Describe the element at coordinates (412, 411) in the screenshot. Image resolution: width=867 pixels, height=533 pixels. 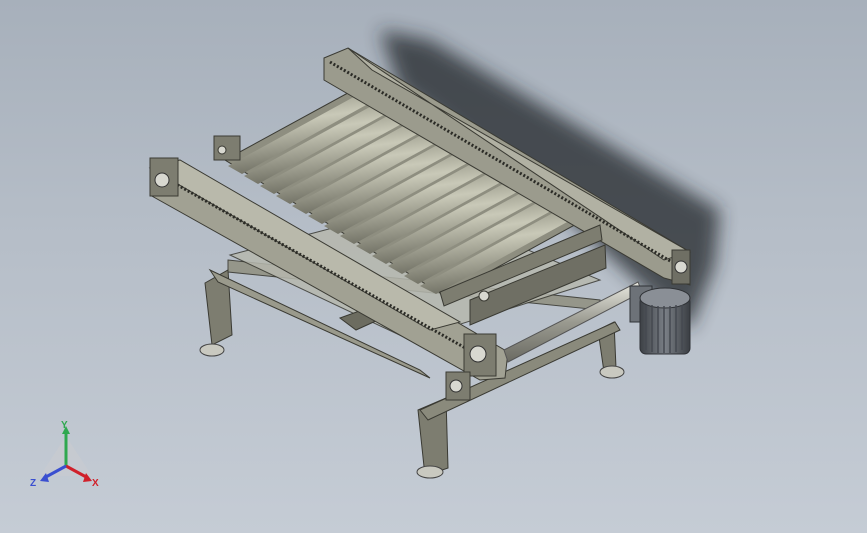
I see `leveling-feet` at that location.